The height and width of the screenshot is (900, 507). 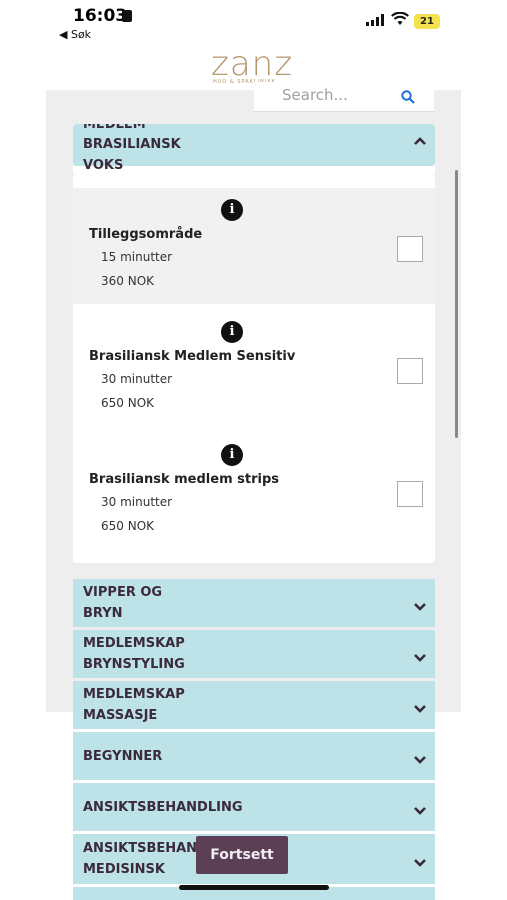 What do you see at coordinates (375, 20) in the screenshot?
I see `signal-icon` at bounding box center [375, 20].